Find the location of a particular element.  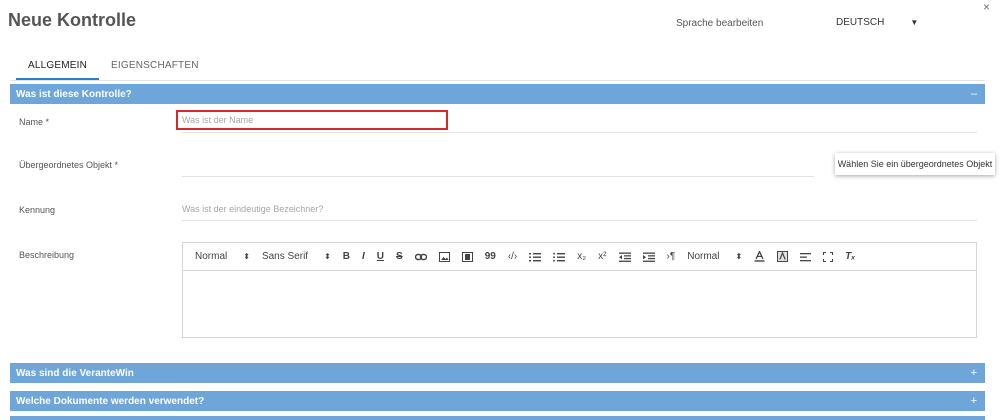

name-label: Name * is located at coordinates (34, 122).